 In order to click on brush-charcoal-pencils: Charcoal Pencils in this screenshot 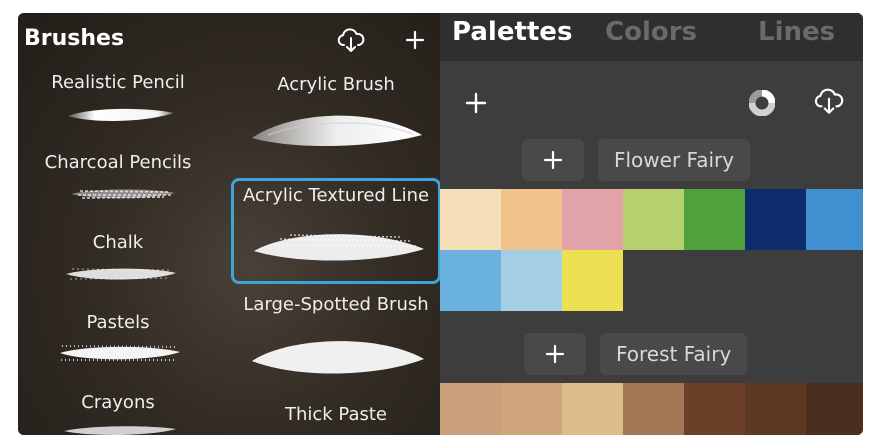, I will do `click(118, 162)`.